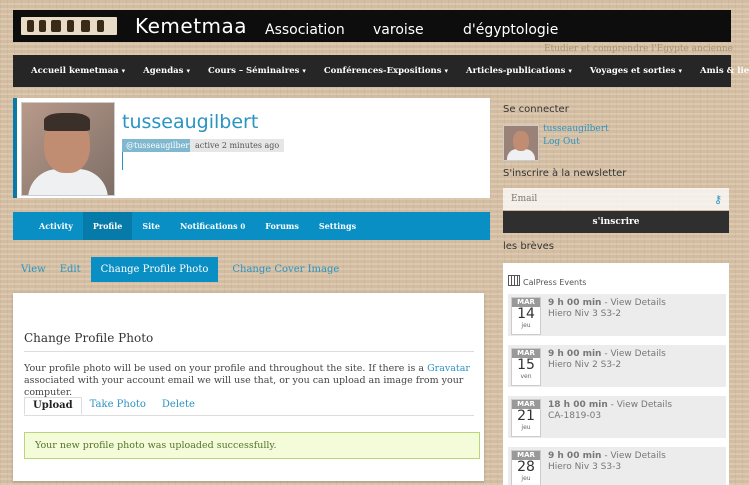 The height and width of the screenshot is (485, 749). What do you see at coordinates (56, 226) in the screenshot?
I see `tab-activity: Activity` at bounding box center [56, 226].